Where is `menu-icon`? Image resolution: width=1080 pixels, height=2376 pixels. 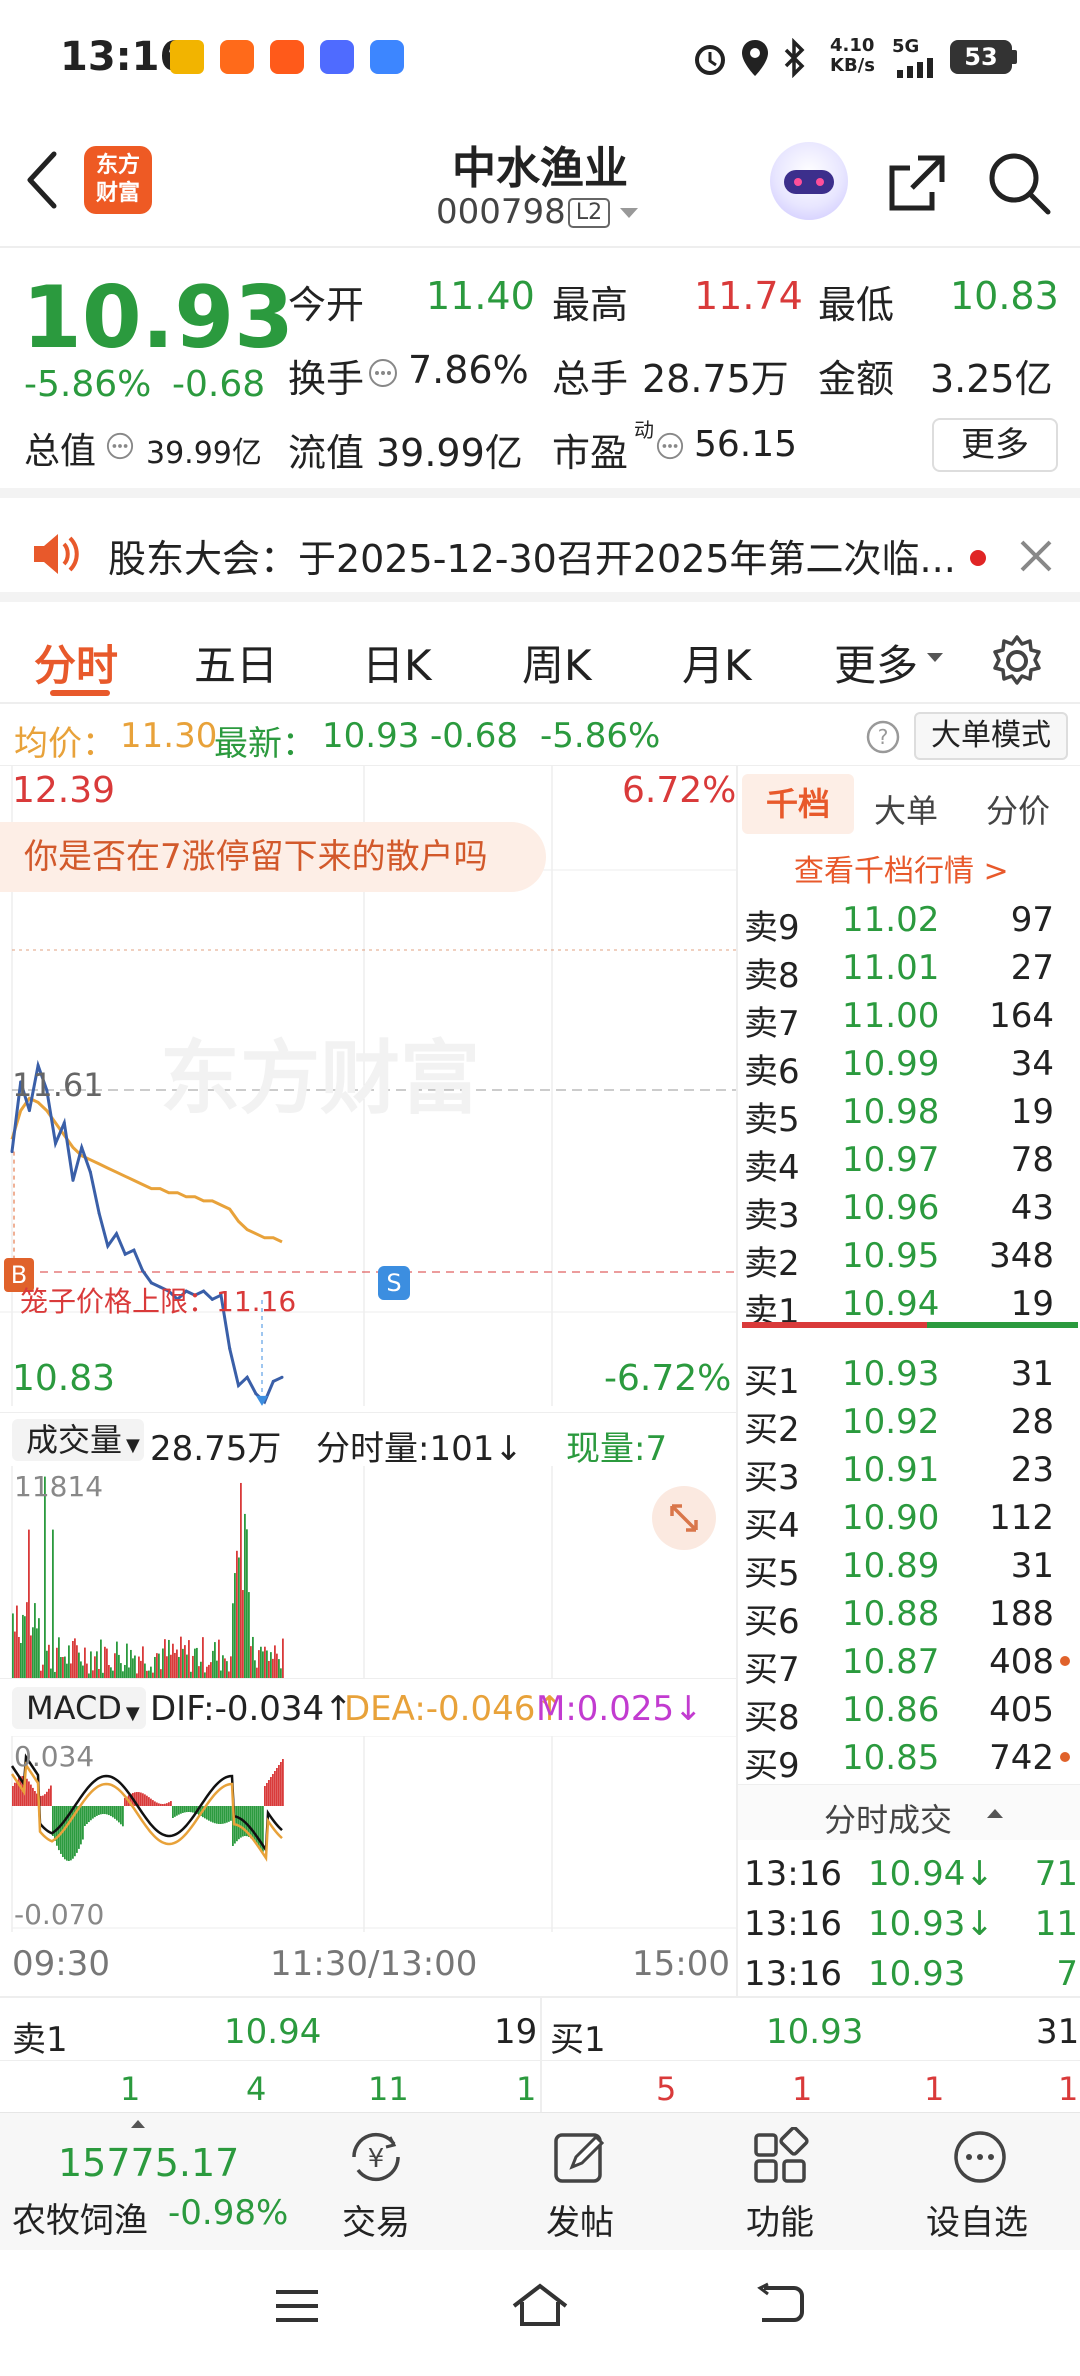
menu-icon is located at coordinates (297, 2306).